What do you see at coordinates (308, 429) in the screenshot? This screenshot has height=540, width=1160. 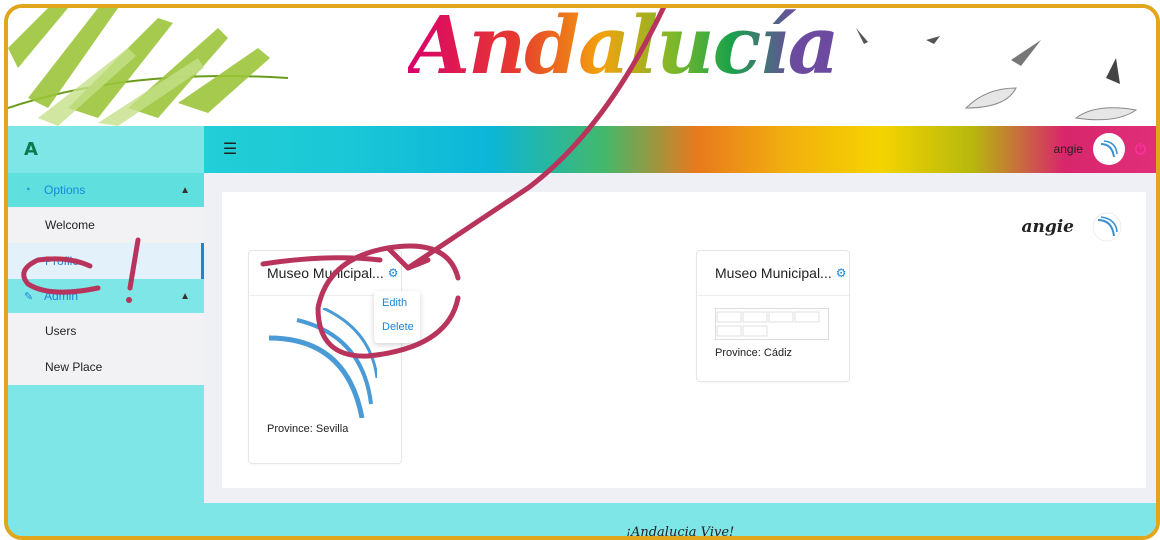 I see `card-province: Province: Sevilla` at bounding box center [308, 429].